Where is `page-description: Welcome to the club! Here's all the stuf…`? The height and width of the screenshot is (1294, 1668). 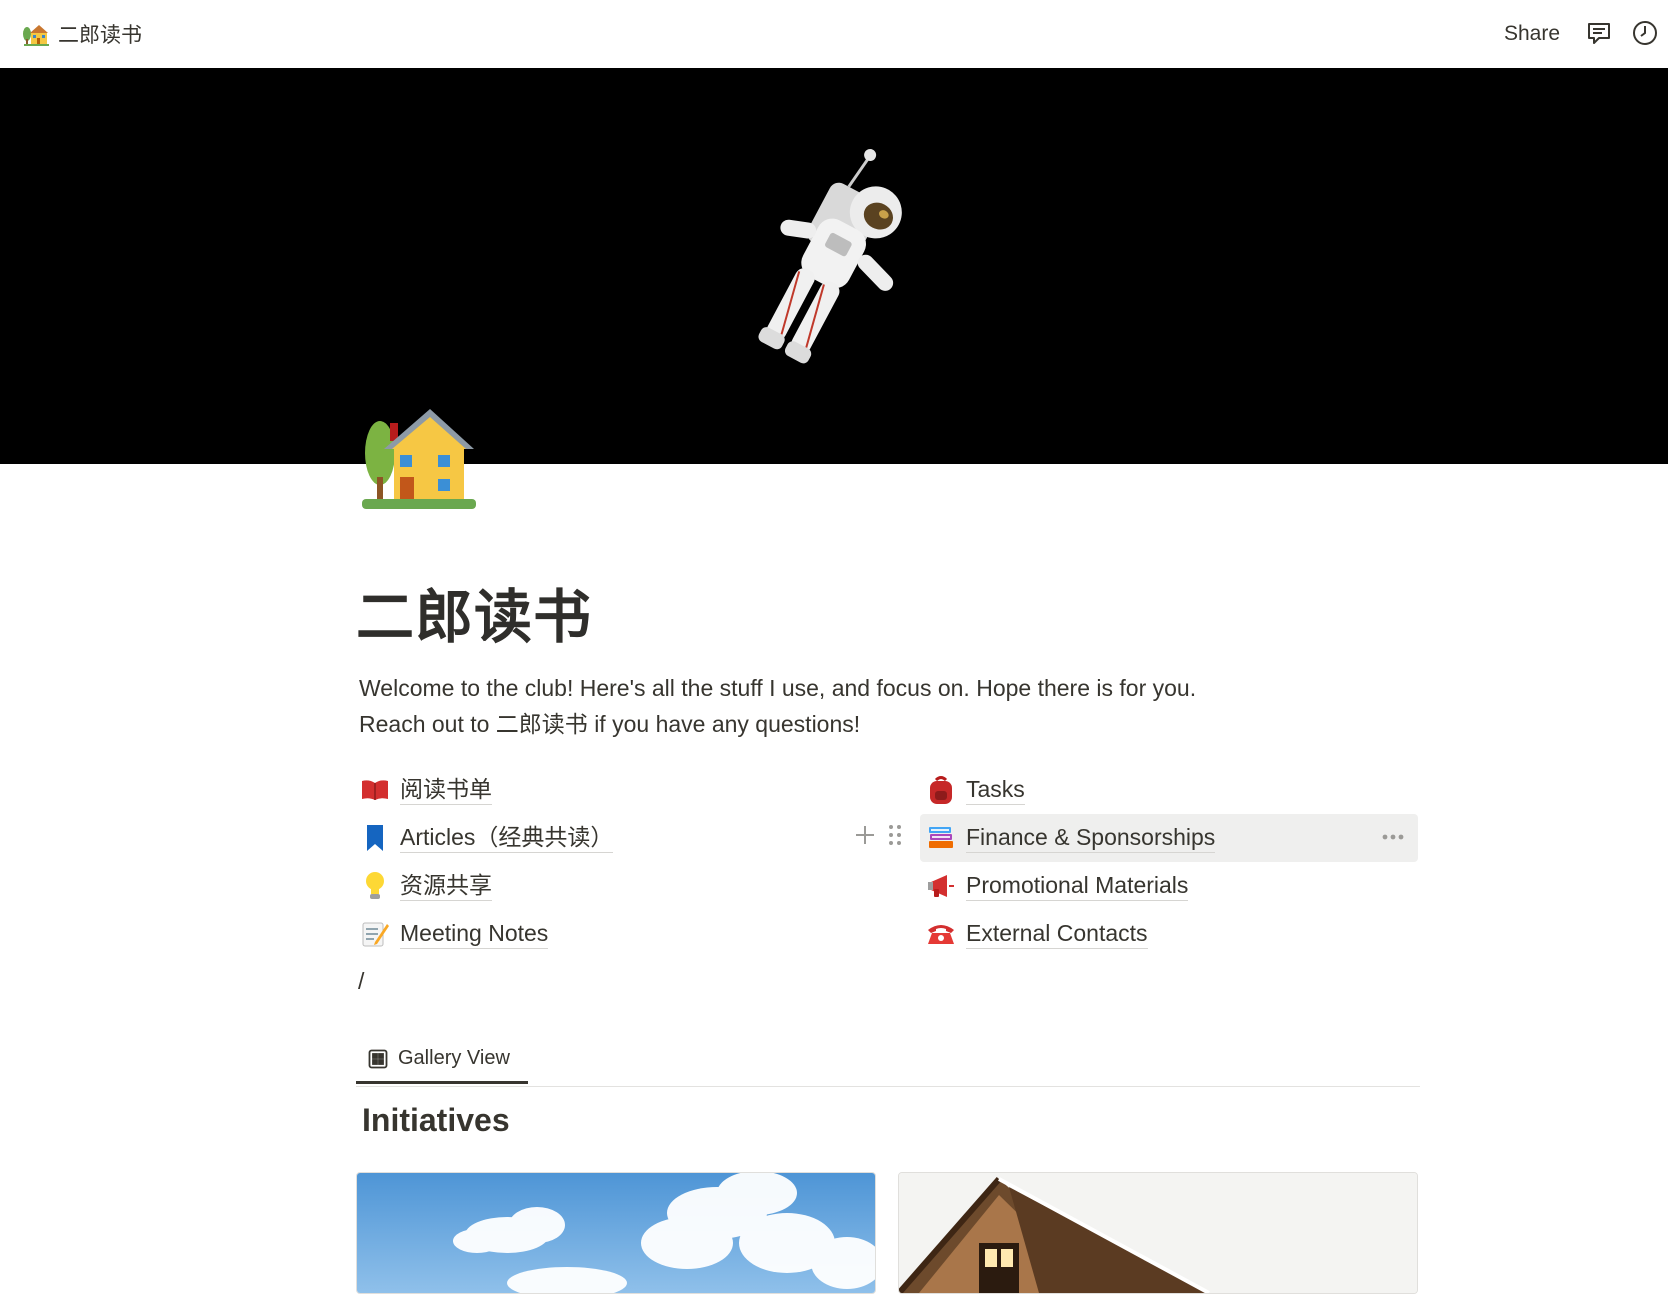 page-description: Welcome to the club! Here's all the stuf… is located at coordinates (777, 706).